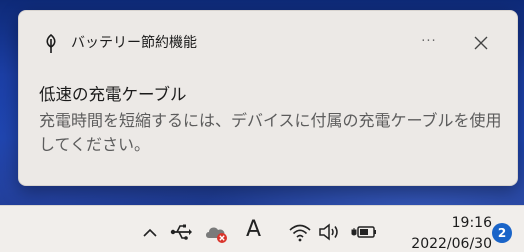  I want to click on chevron-up-icon, so click(150, 233).